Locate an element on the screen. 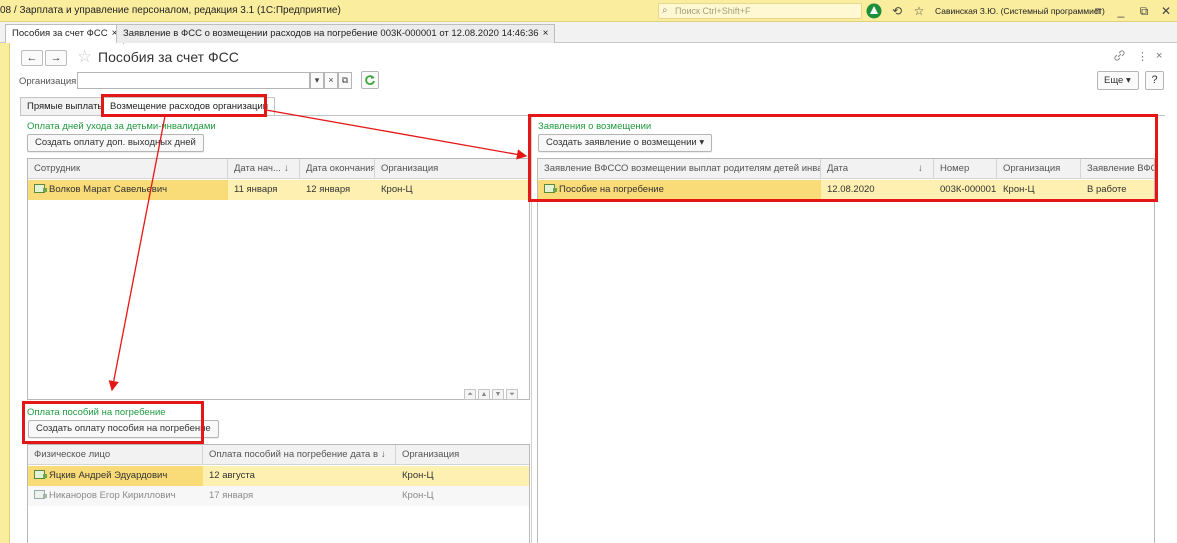  care-days-group-title: Оплата дней ухода за детьми-инвалидами is located at coordinates (121, 126).